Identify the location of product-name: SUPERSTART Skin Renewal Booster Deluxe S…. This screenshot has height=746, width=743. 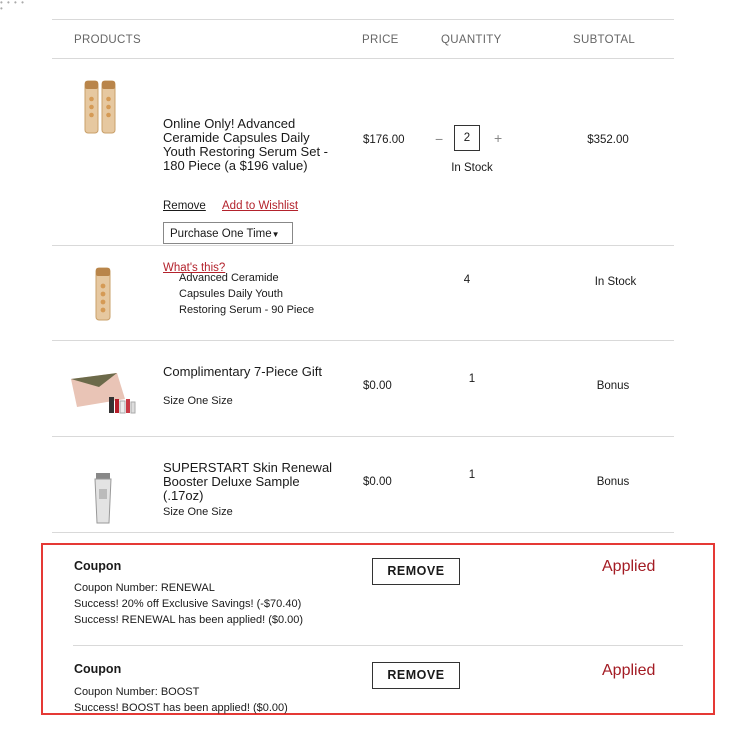
(253, 482).